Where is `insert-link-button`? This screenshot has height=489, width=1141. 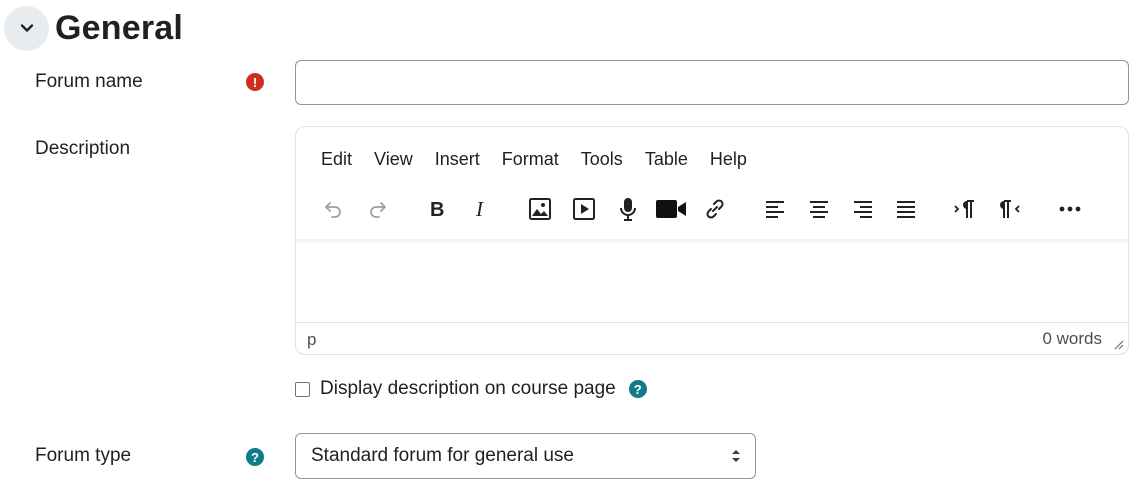 insert-link-button is located at coordinates (715, 209).